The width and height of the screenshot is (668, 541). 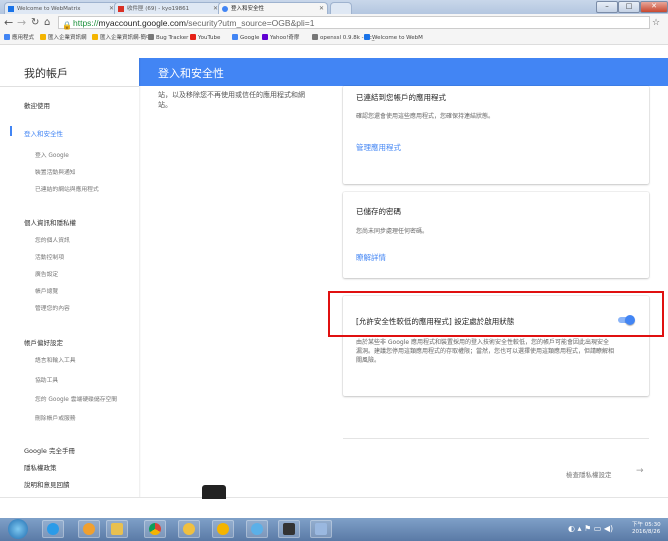 I want to click on chrome-icon, so click(x=155, y=529).